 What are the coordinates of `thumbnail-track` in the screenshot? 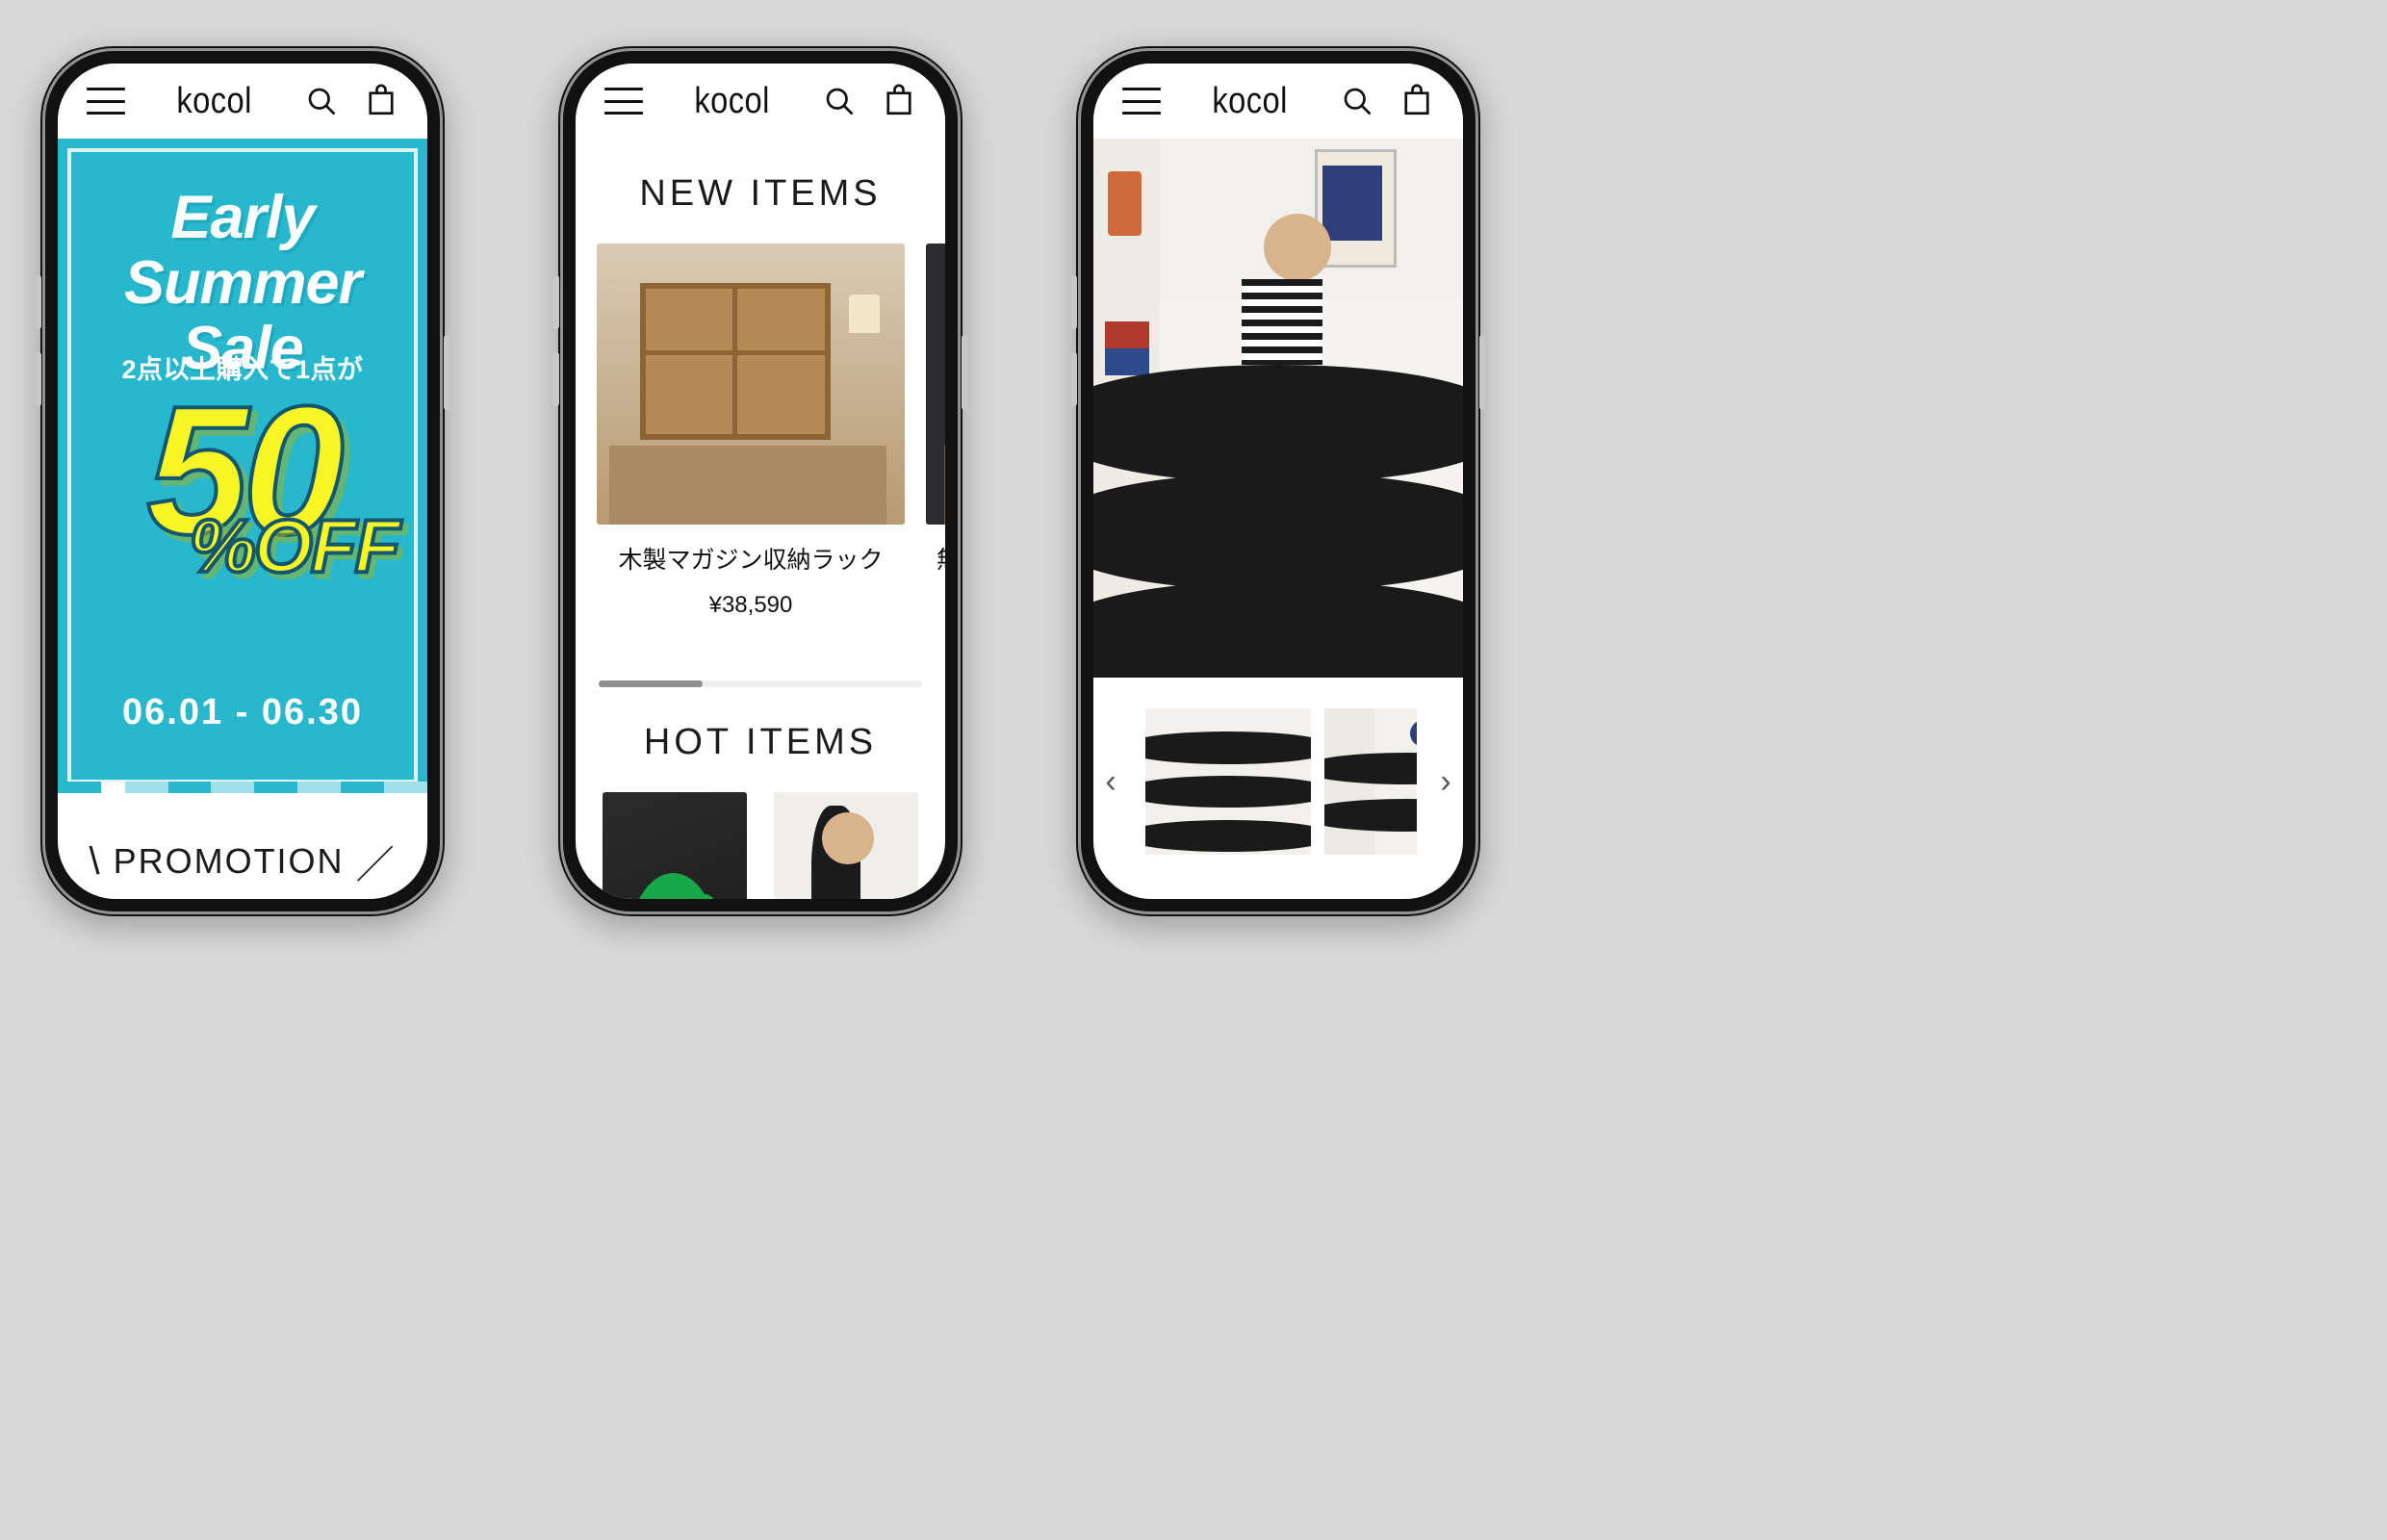 It's located at (1278, 781).